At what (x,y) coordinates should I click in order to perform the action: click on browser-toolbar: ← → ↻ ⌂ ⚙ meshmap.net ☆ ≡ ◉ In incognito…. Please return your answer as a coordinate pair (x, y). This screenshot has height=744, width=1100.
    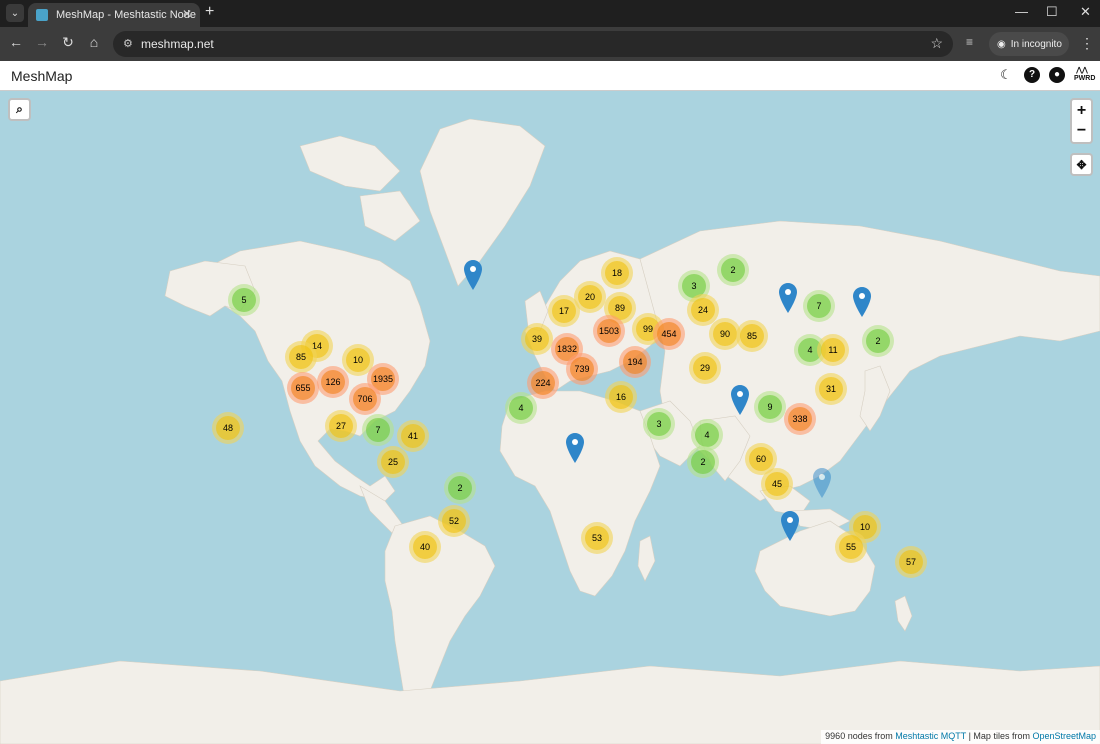
    Looking at the image, I should click on (550, 44).